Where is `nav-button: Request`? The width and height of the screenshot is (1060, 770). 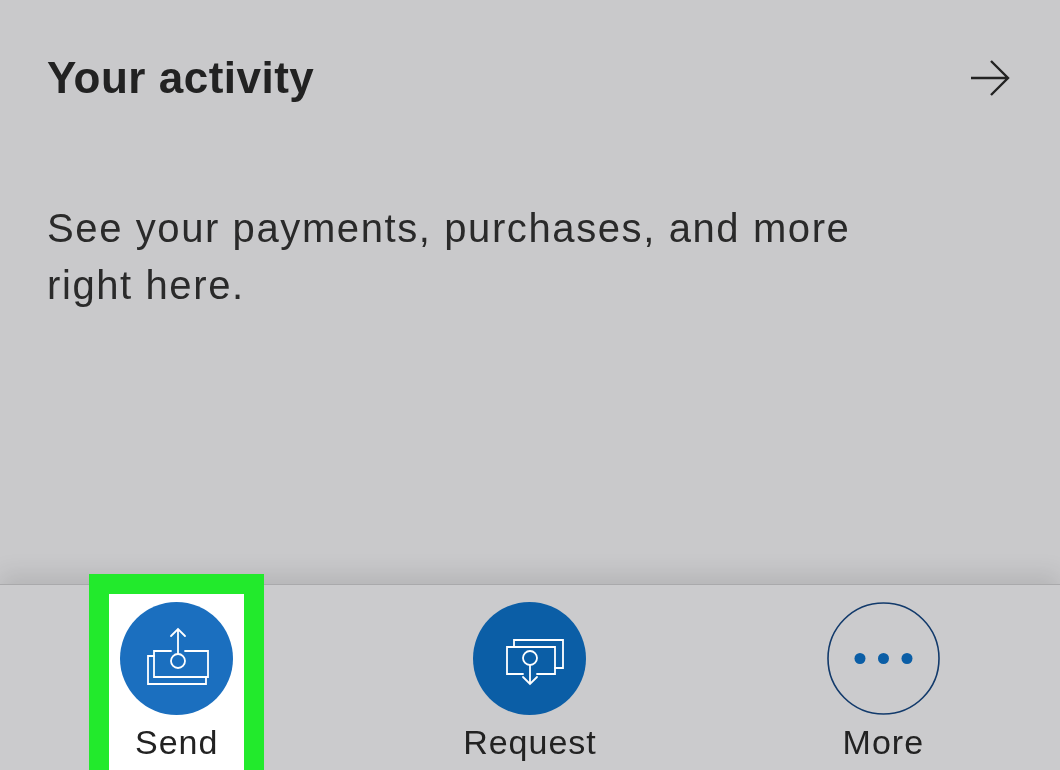 nav-button: Request is located at coordinates (530, 672).